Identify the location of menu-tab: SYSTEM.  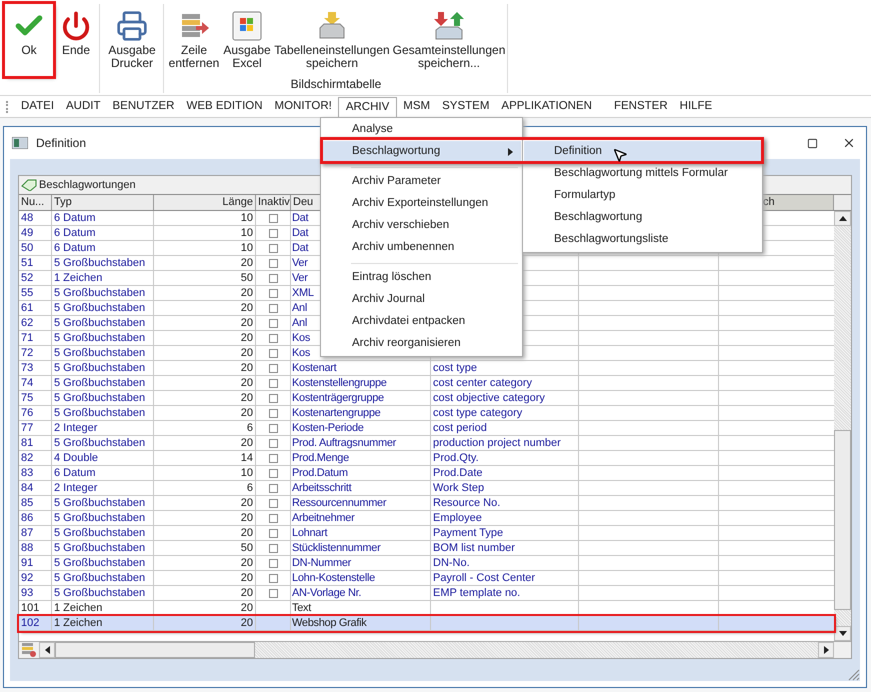
(466, 106).